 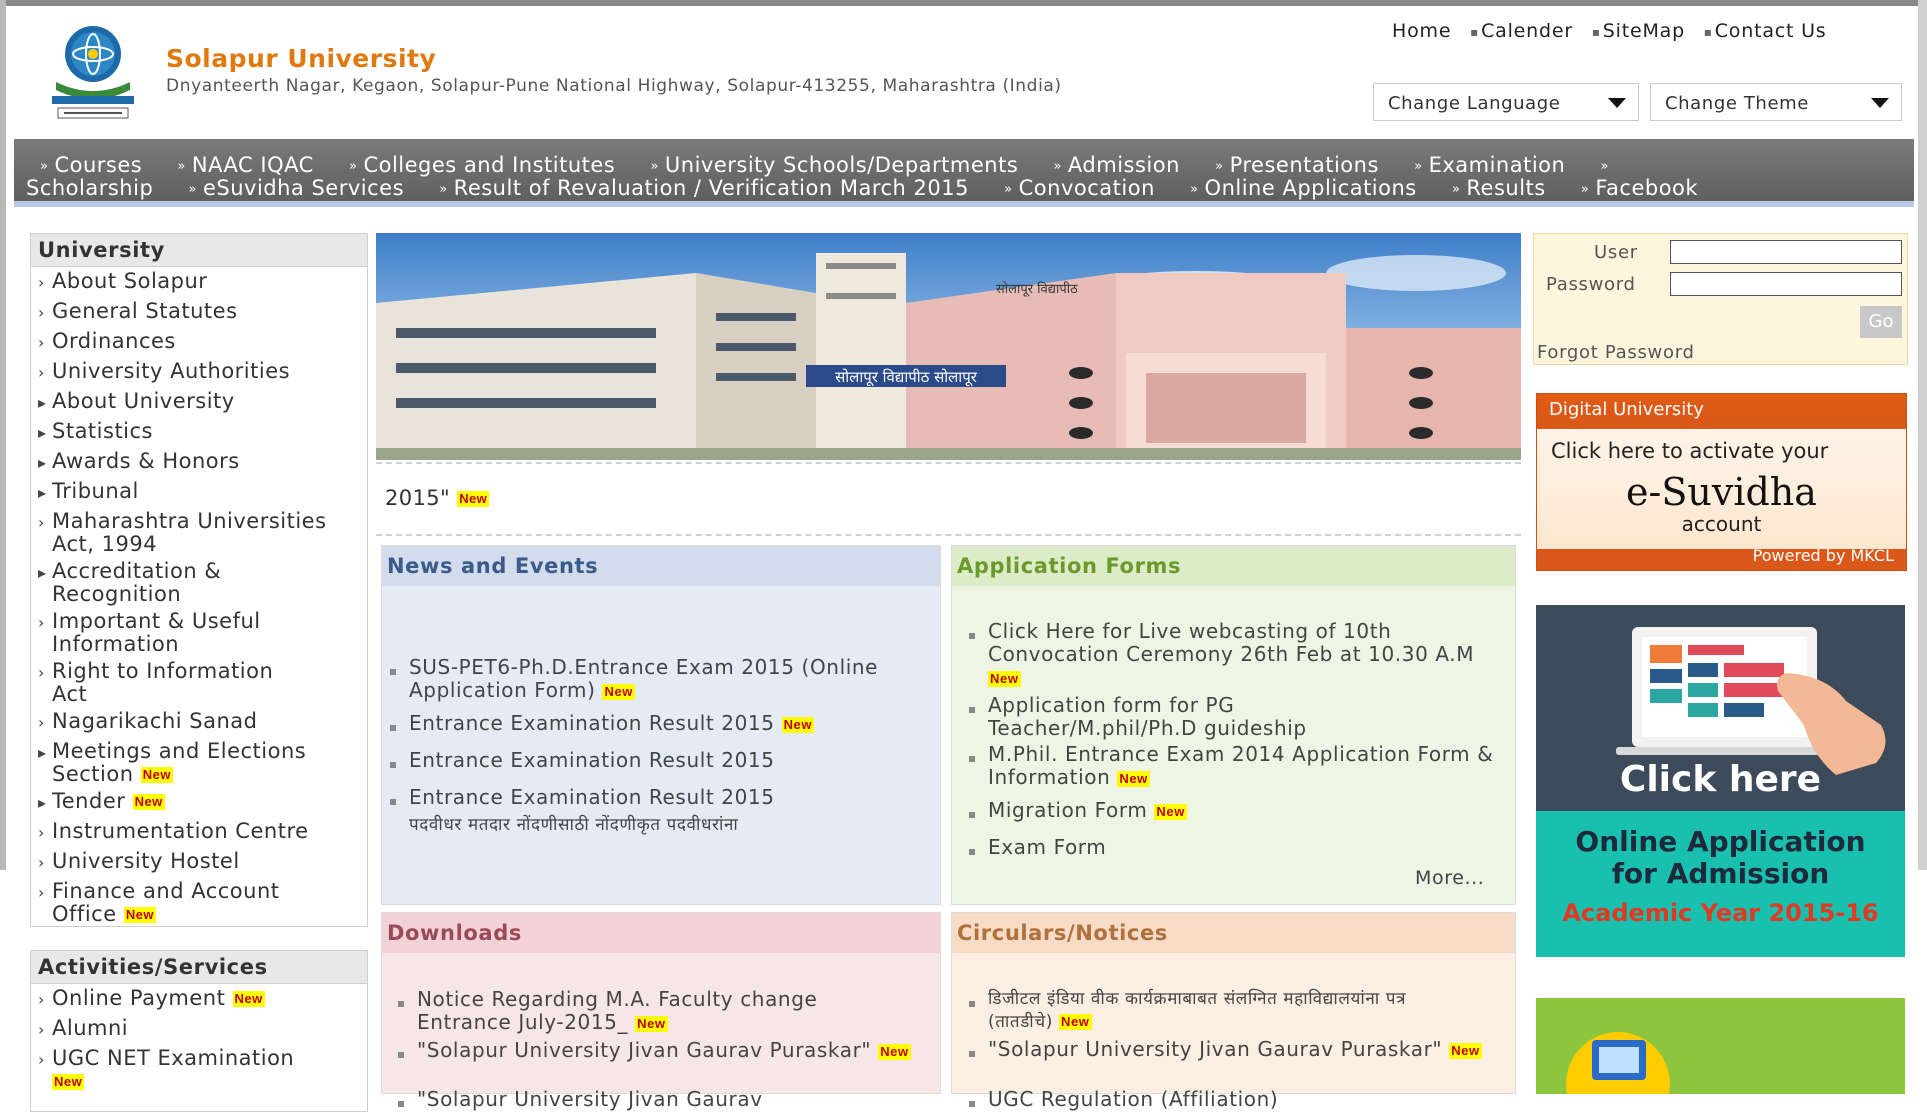 I want to click on menu-tribunal: ▸ Tribunal, so click(x=88, y=492).